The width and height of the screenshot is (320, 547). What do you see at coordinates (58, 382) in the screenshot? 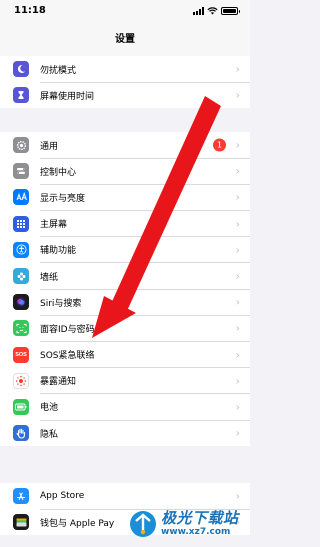
I see `row-label: 暴露通知` at bounding box center [58, 382].